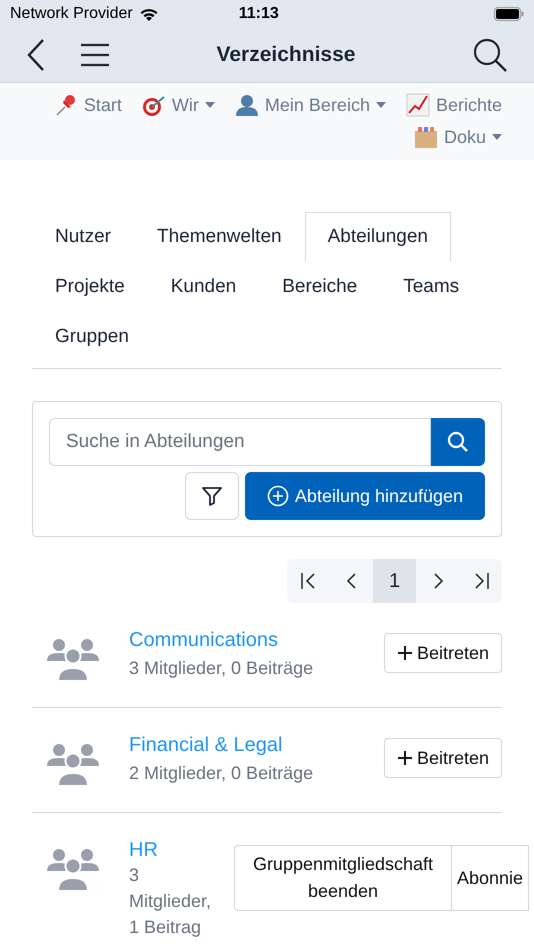 The image size is (534, 950). Describe the element at coordinates (258, 14) in the screenshot. I see `clock-time: 11:13` at that location.